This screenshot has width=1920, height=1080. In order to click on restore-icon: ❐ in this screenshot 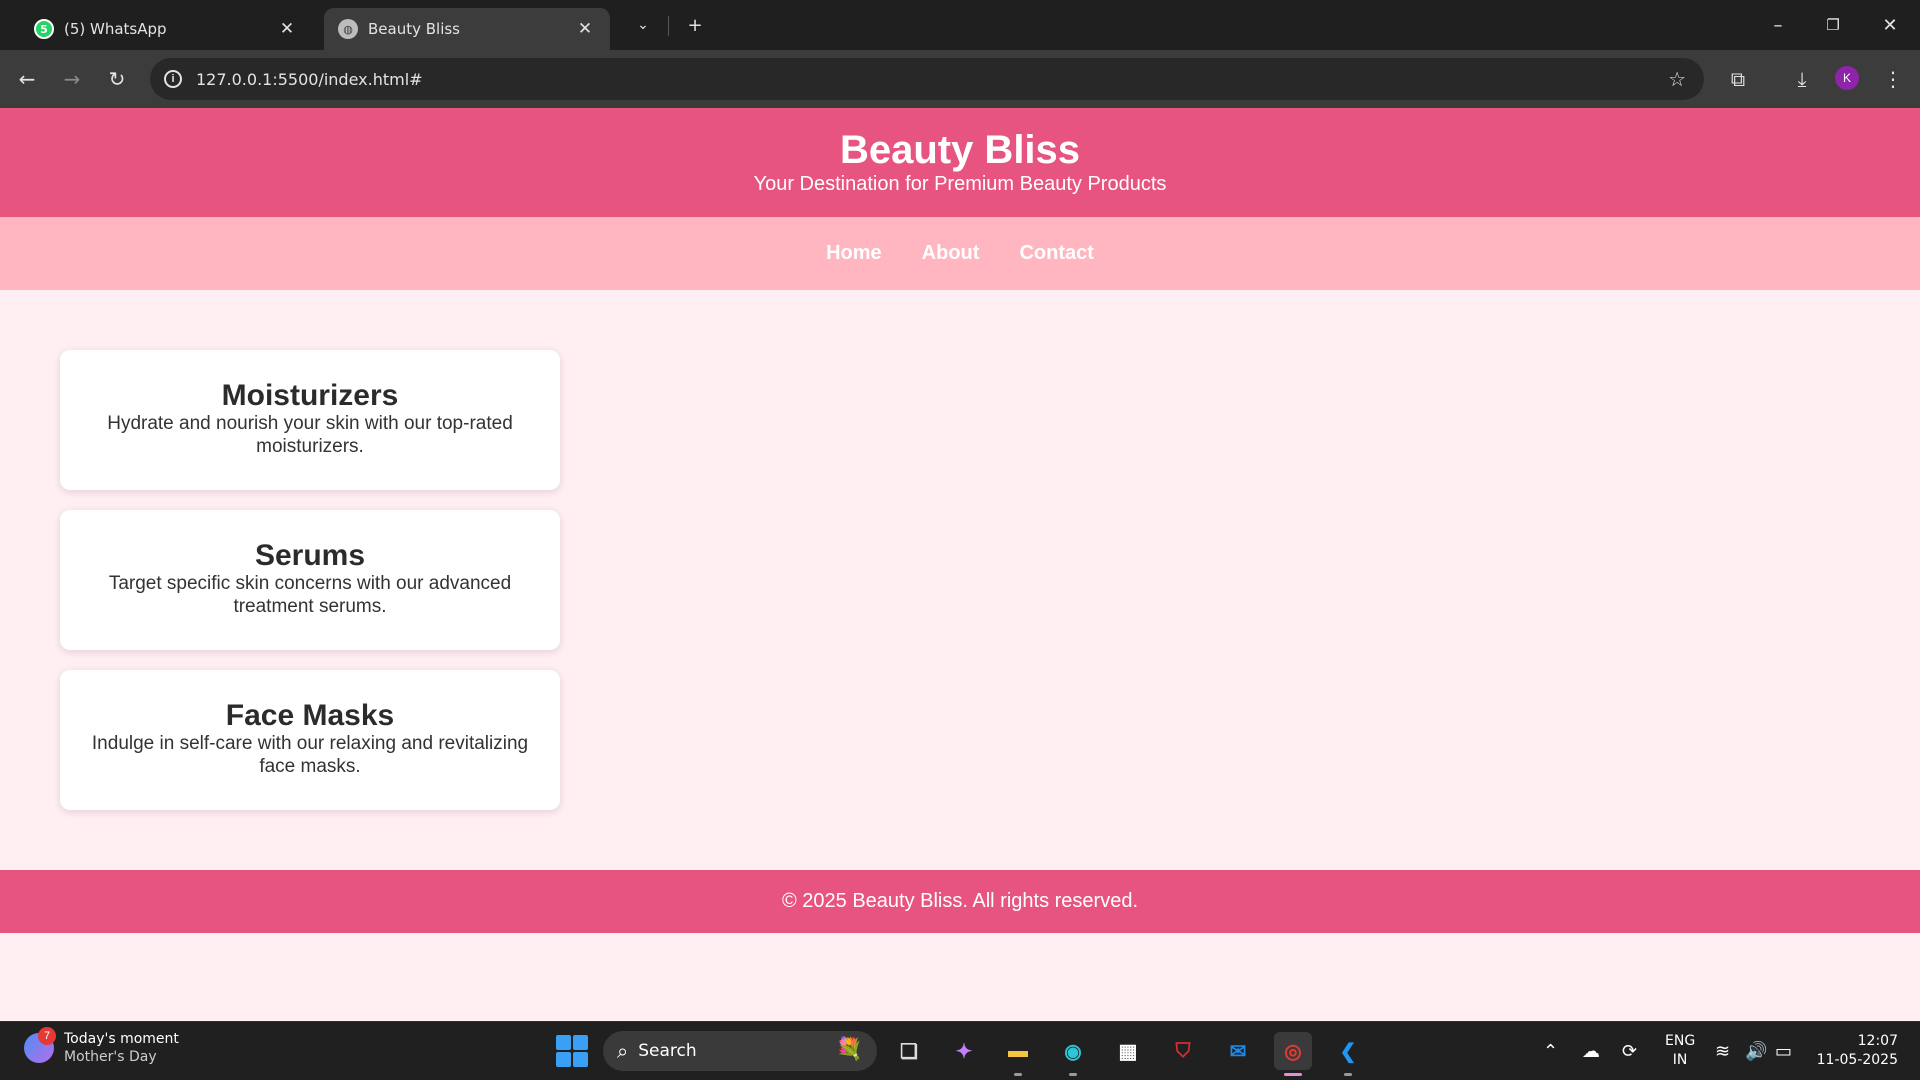, I will do `click(1833, 25)`.